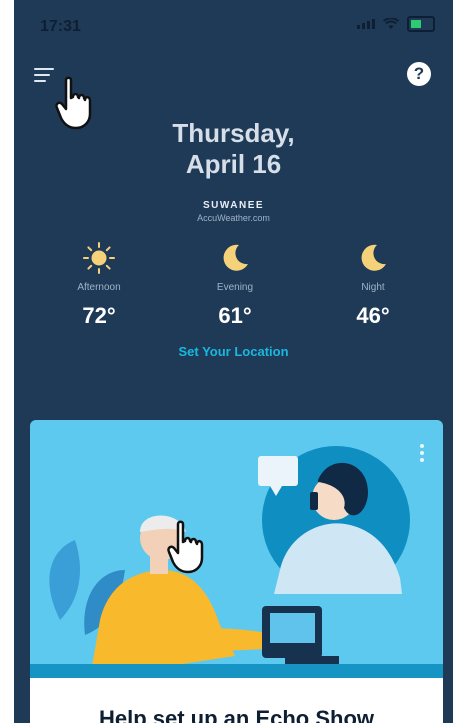  What do you see at coordinates (99, 258) in the screenshot?
I see `sun-icon` at bounding box center [99, 258].